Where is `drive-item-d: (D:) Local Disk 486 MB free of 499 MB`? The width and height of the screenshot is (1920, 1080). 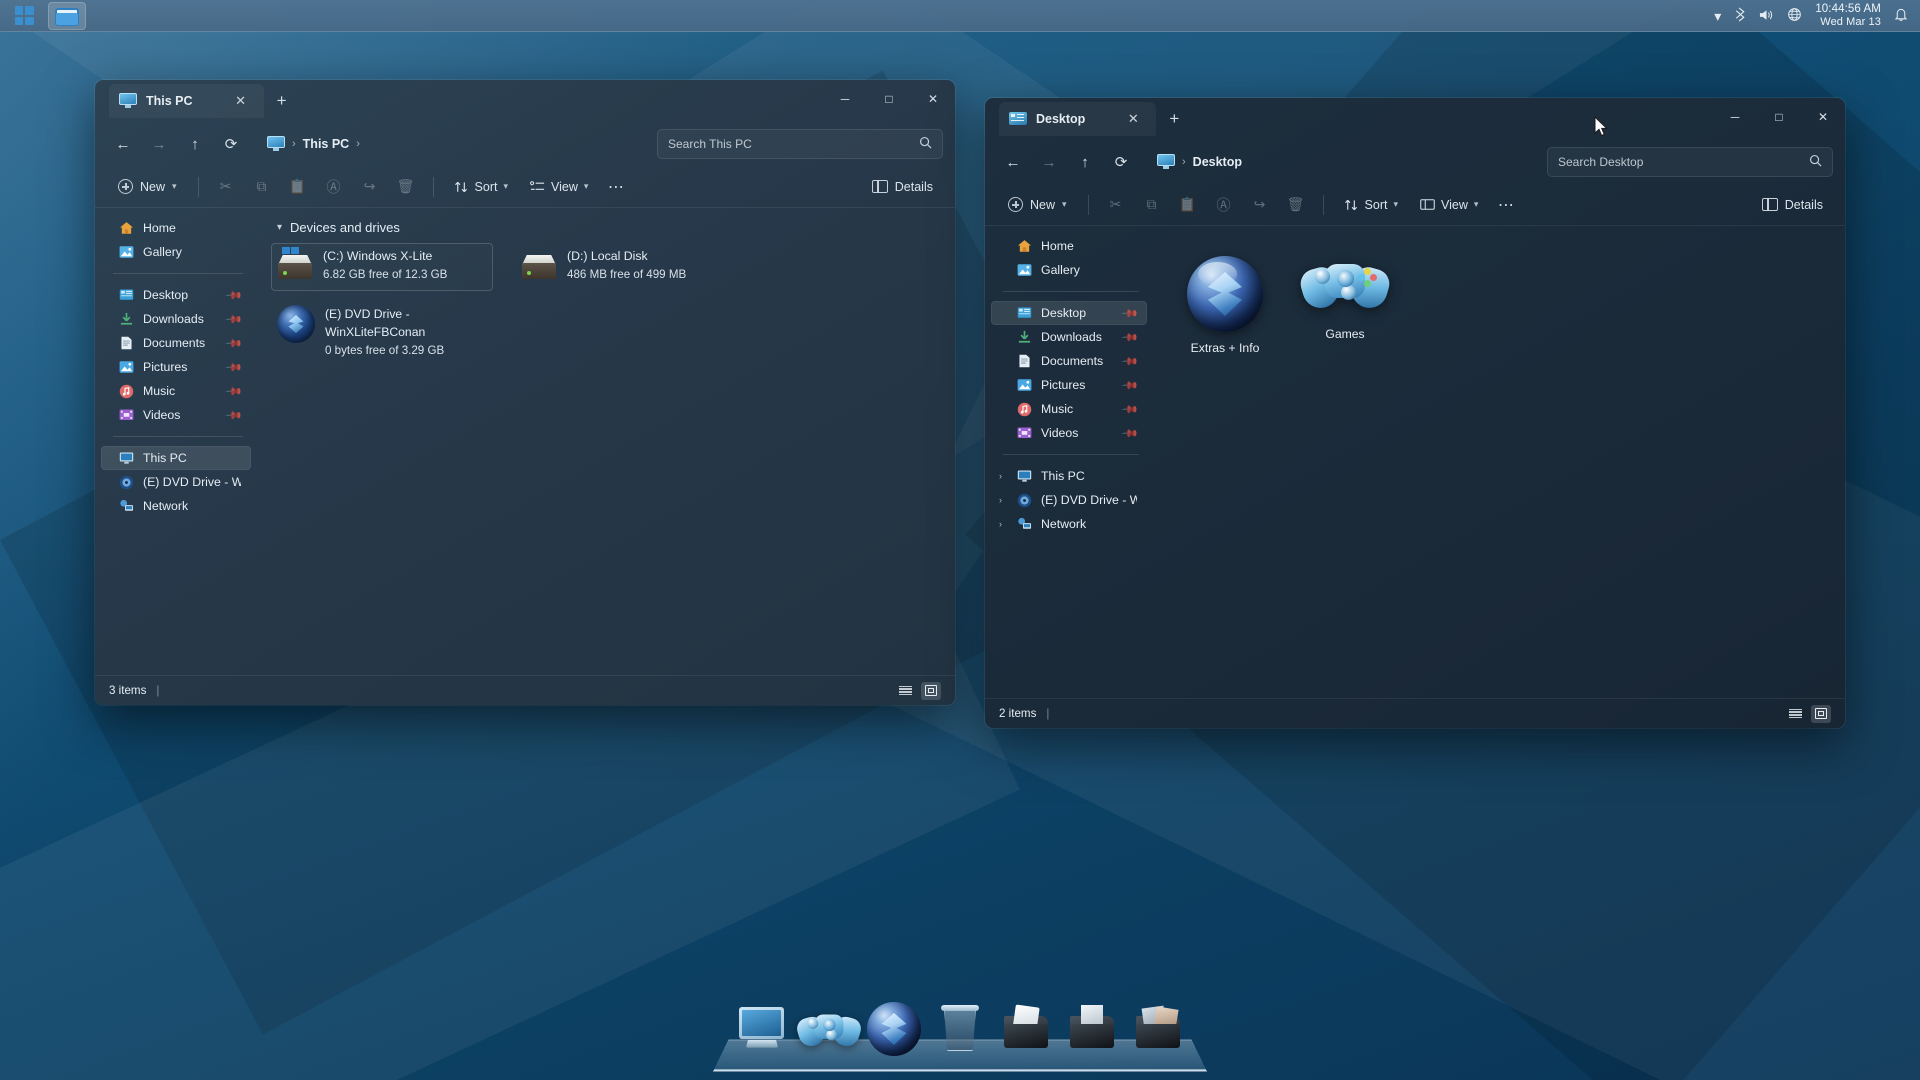
drive-item-d: (D:) Local Disk 486 MB free of 499 MB is located at coordinates (626, 267).